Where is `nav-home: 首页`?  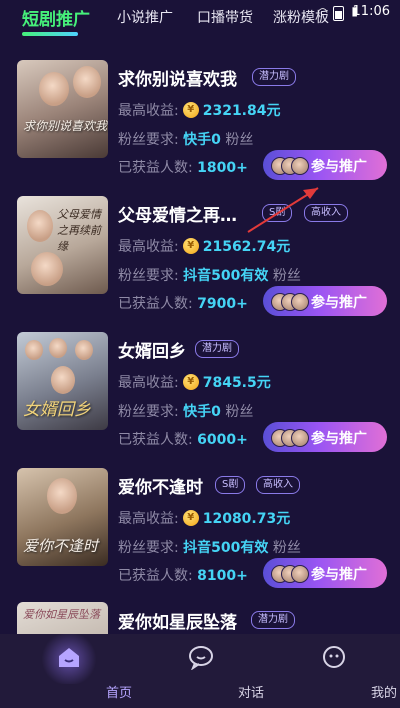
nav-home: 首页 is located at coordinates (75, 671).